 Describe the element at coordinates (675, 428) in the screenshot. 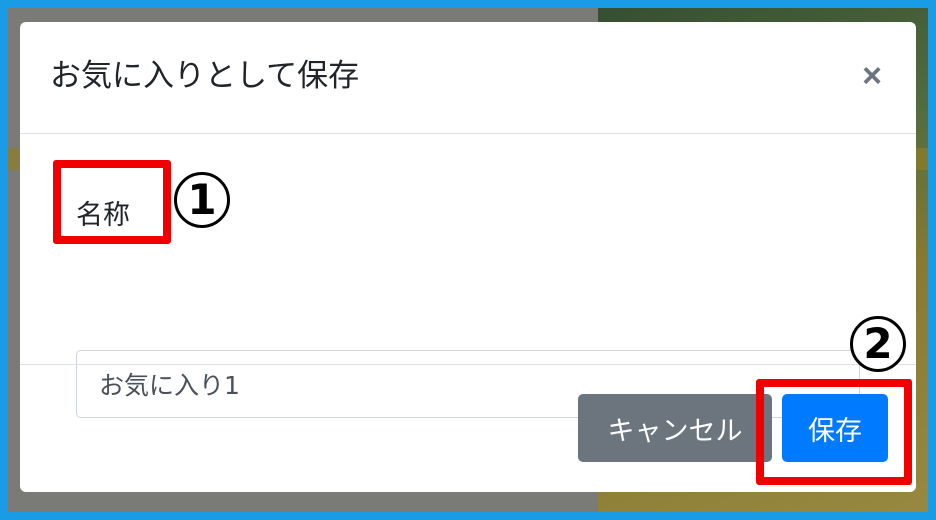

I see `cancel-button: キャンセル` at that location.